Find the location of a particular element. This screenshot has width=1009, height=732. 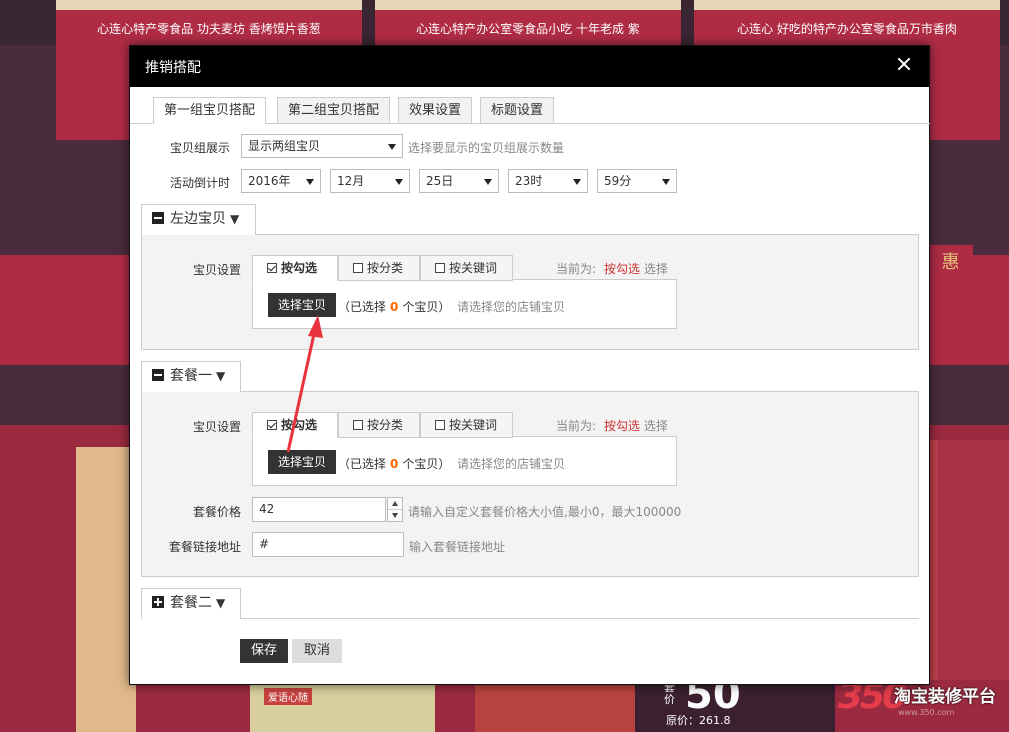

package-one-section-toggle: 套餐一 ▼ is located at coordinates (191, 376).